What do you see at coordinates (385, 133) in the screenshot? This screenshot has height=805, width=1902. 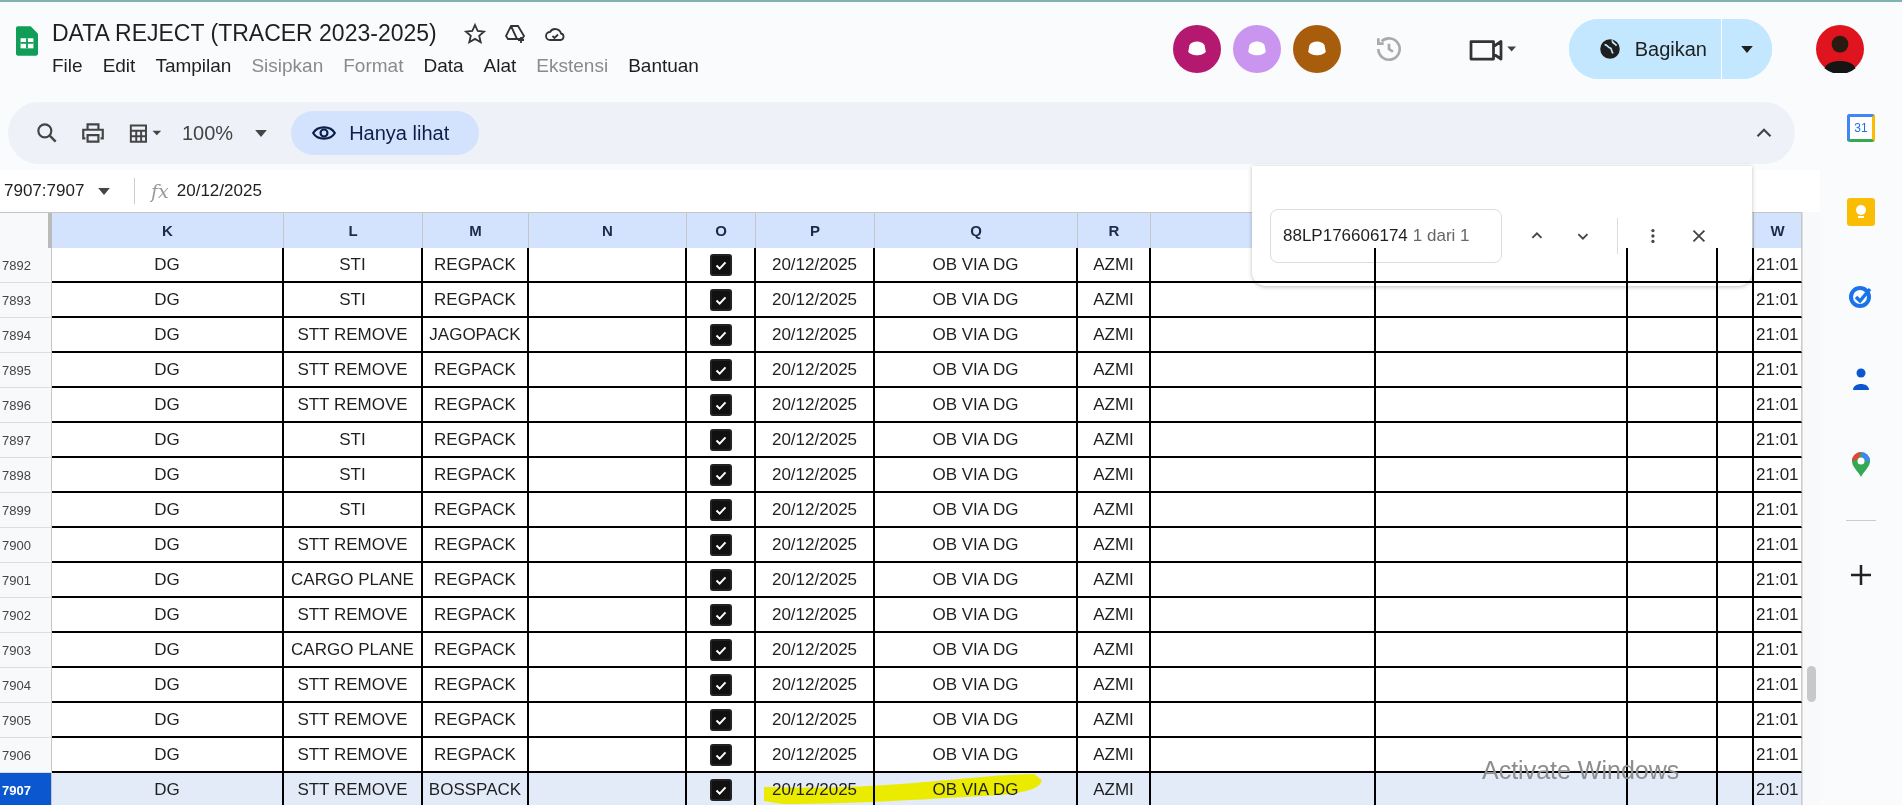 I see `view-only-button: Hanya lihat` at bounding box center [385, 133].